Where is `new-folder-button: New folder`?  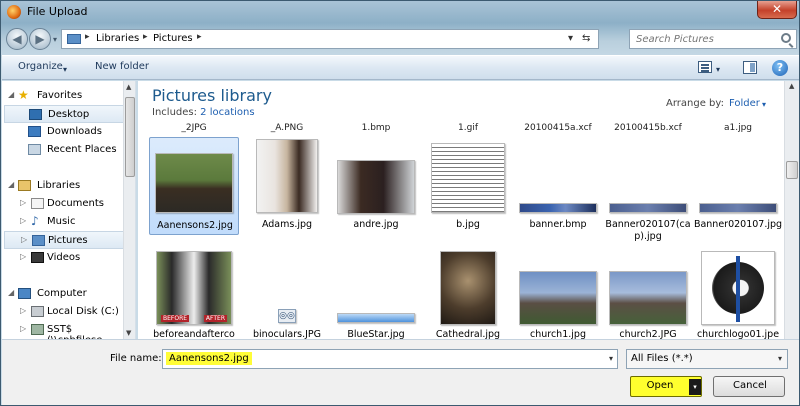 new-folder-button: New folder is located at coordinates (122, 66).